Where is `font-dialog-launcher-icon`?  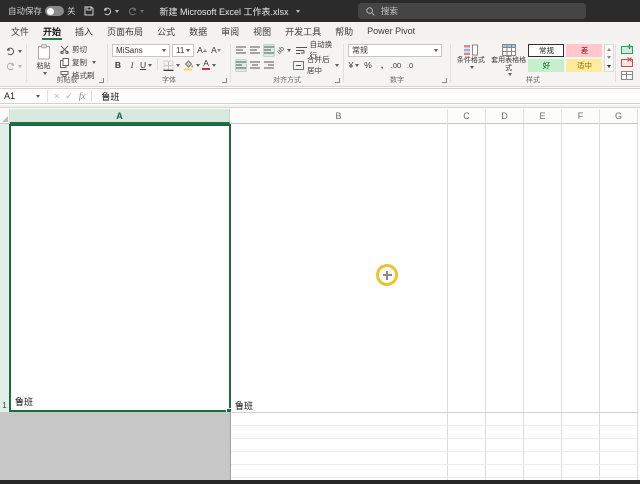
font-dialog-launcher-icon is located at coordinates (224, 80).